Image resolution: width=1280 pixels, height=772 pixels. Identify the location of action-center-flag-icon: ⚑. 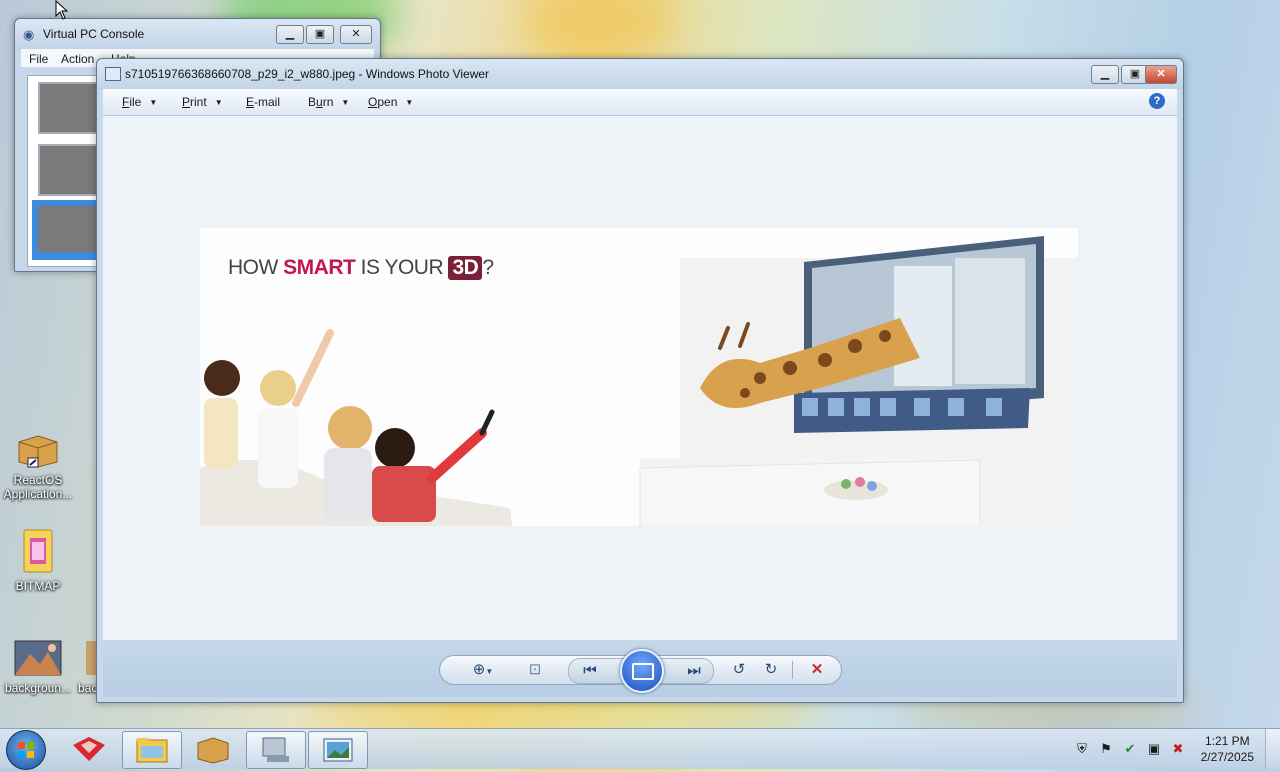
(1106, 749).